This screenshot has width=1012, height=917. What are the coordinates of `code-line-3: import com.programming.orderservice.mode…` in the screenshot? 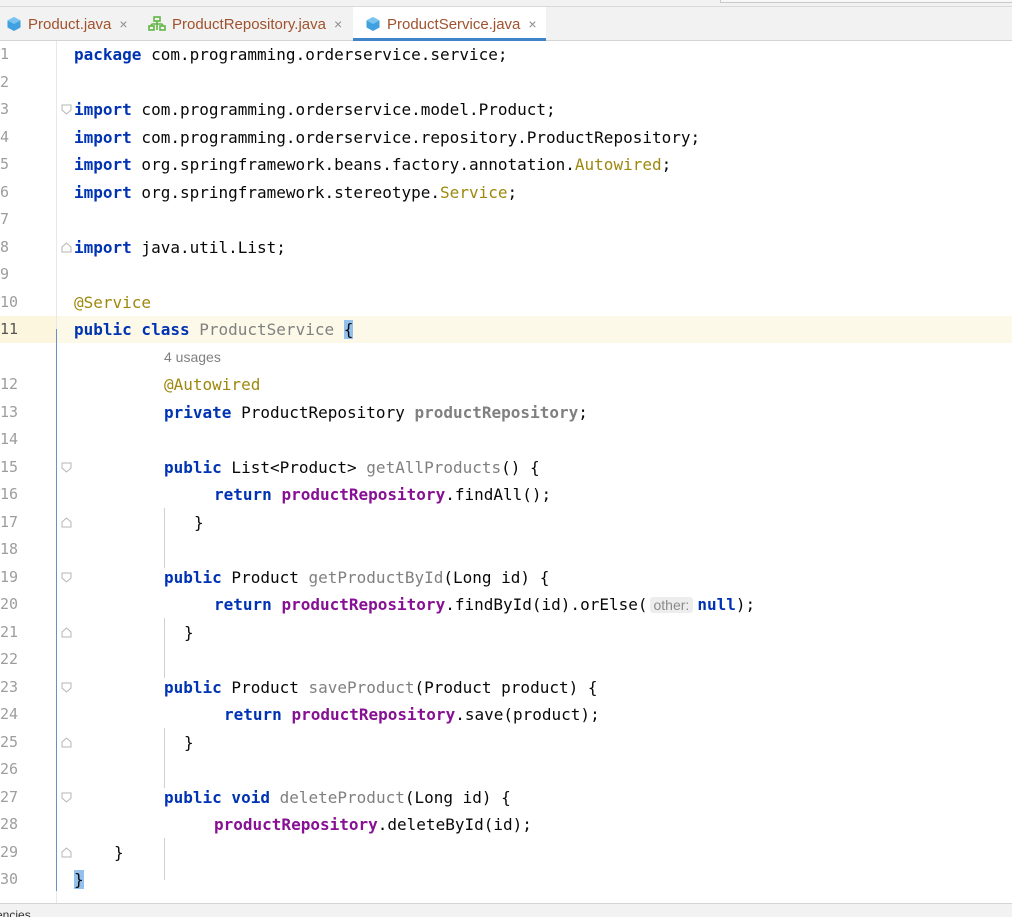 It's located at (315, 109).